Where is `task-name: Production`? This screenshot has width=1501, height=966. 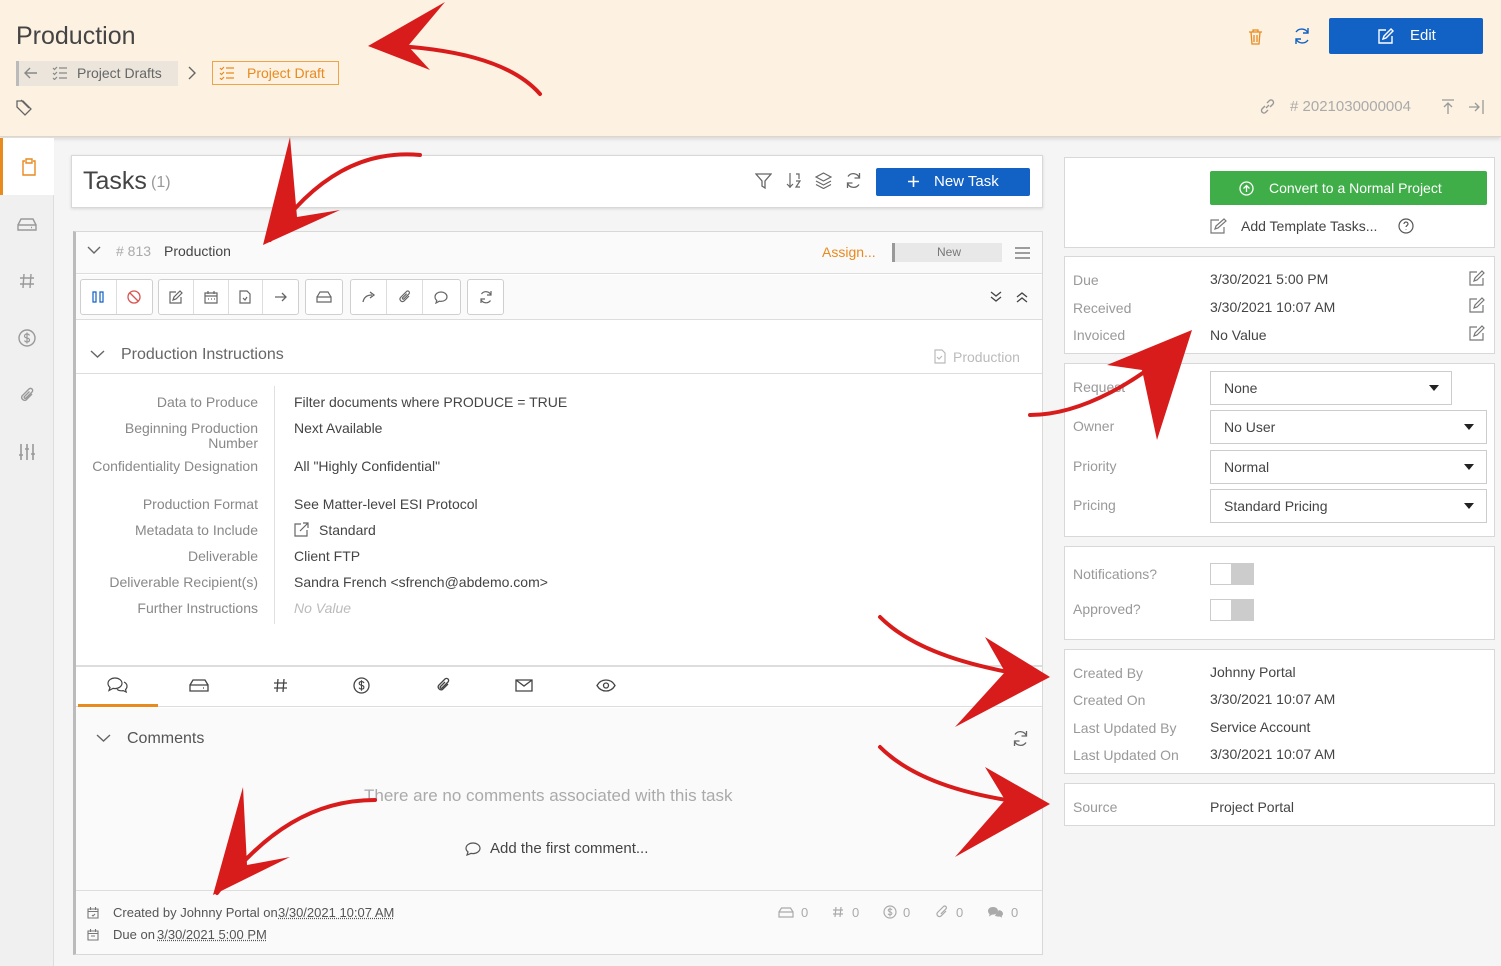 task-name: Production is located at coordinates (197, 251).